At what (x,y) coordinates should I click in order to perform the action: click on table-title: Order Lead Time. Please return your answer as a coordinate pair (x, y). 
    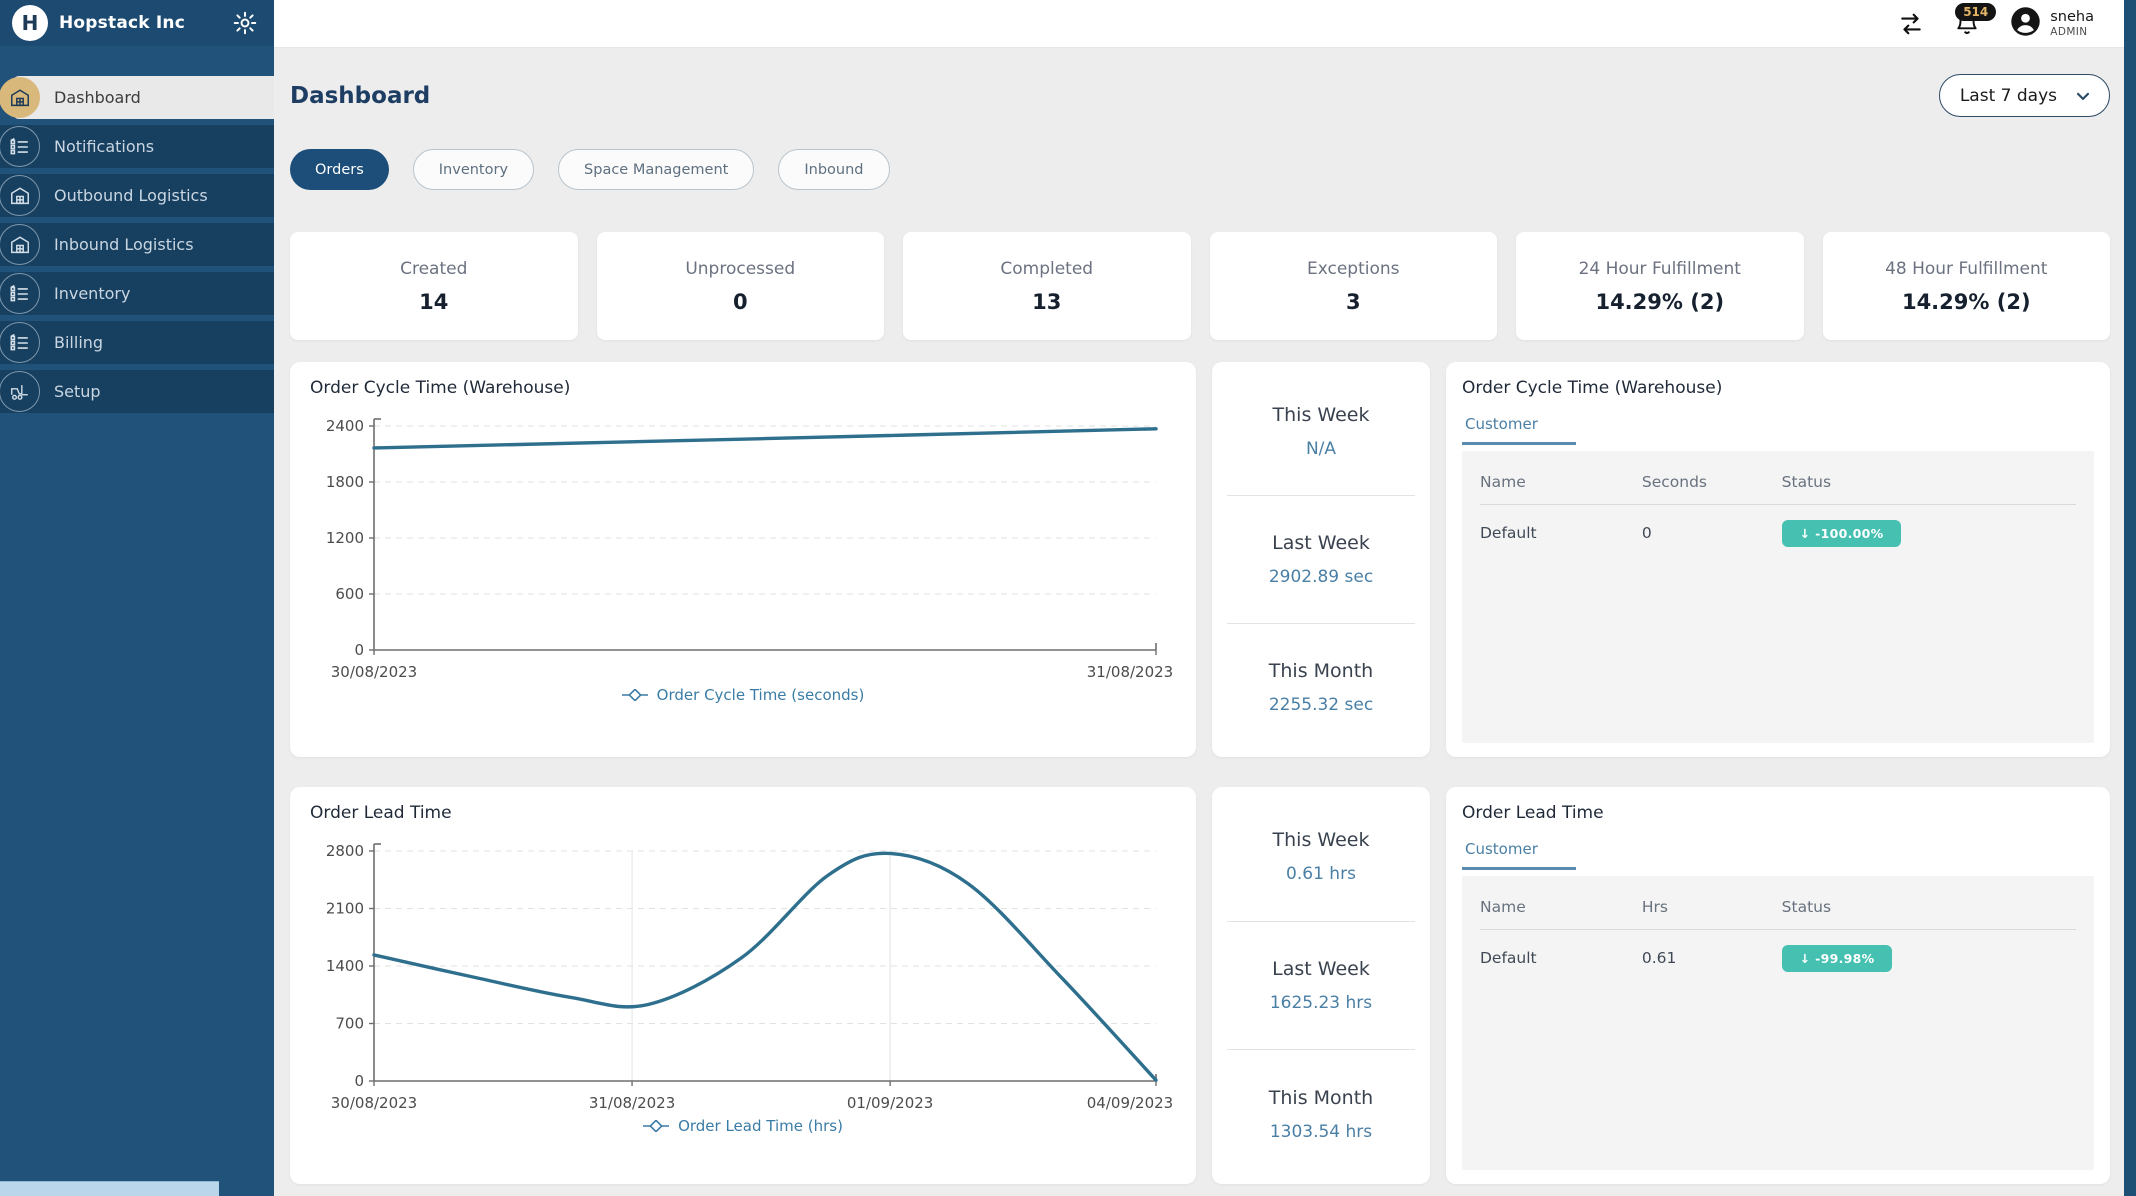
    Looking at the image, I should click on (1533, 813).